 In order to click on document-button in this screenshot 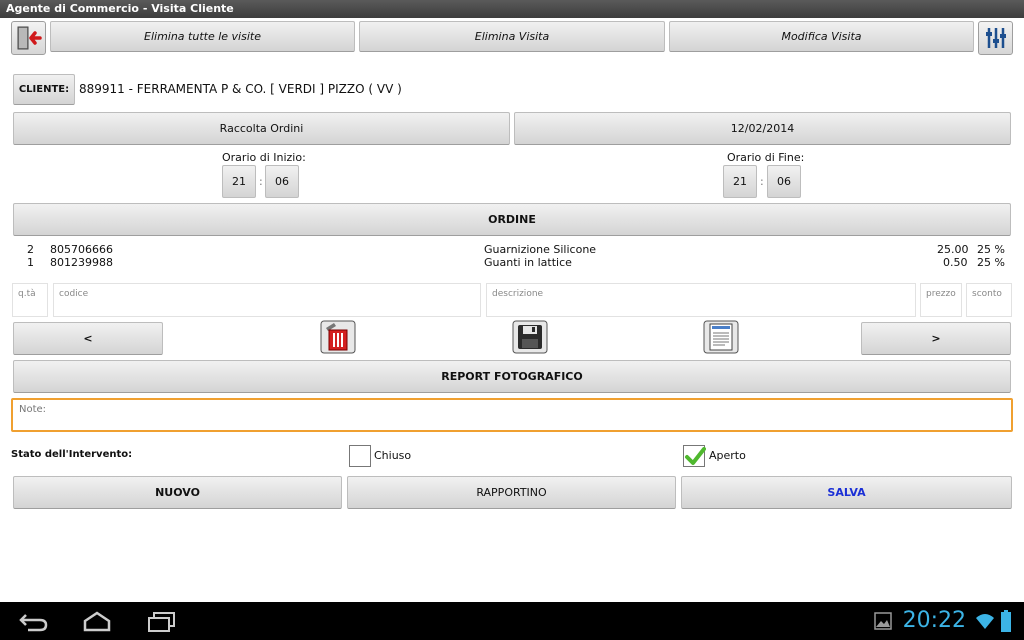, I will do `click(721, 337)`.